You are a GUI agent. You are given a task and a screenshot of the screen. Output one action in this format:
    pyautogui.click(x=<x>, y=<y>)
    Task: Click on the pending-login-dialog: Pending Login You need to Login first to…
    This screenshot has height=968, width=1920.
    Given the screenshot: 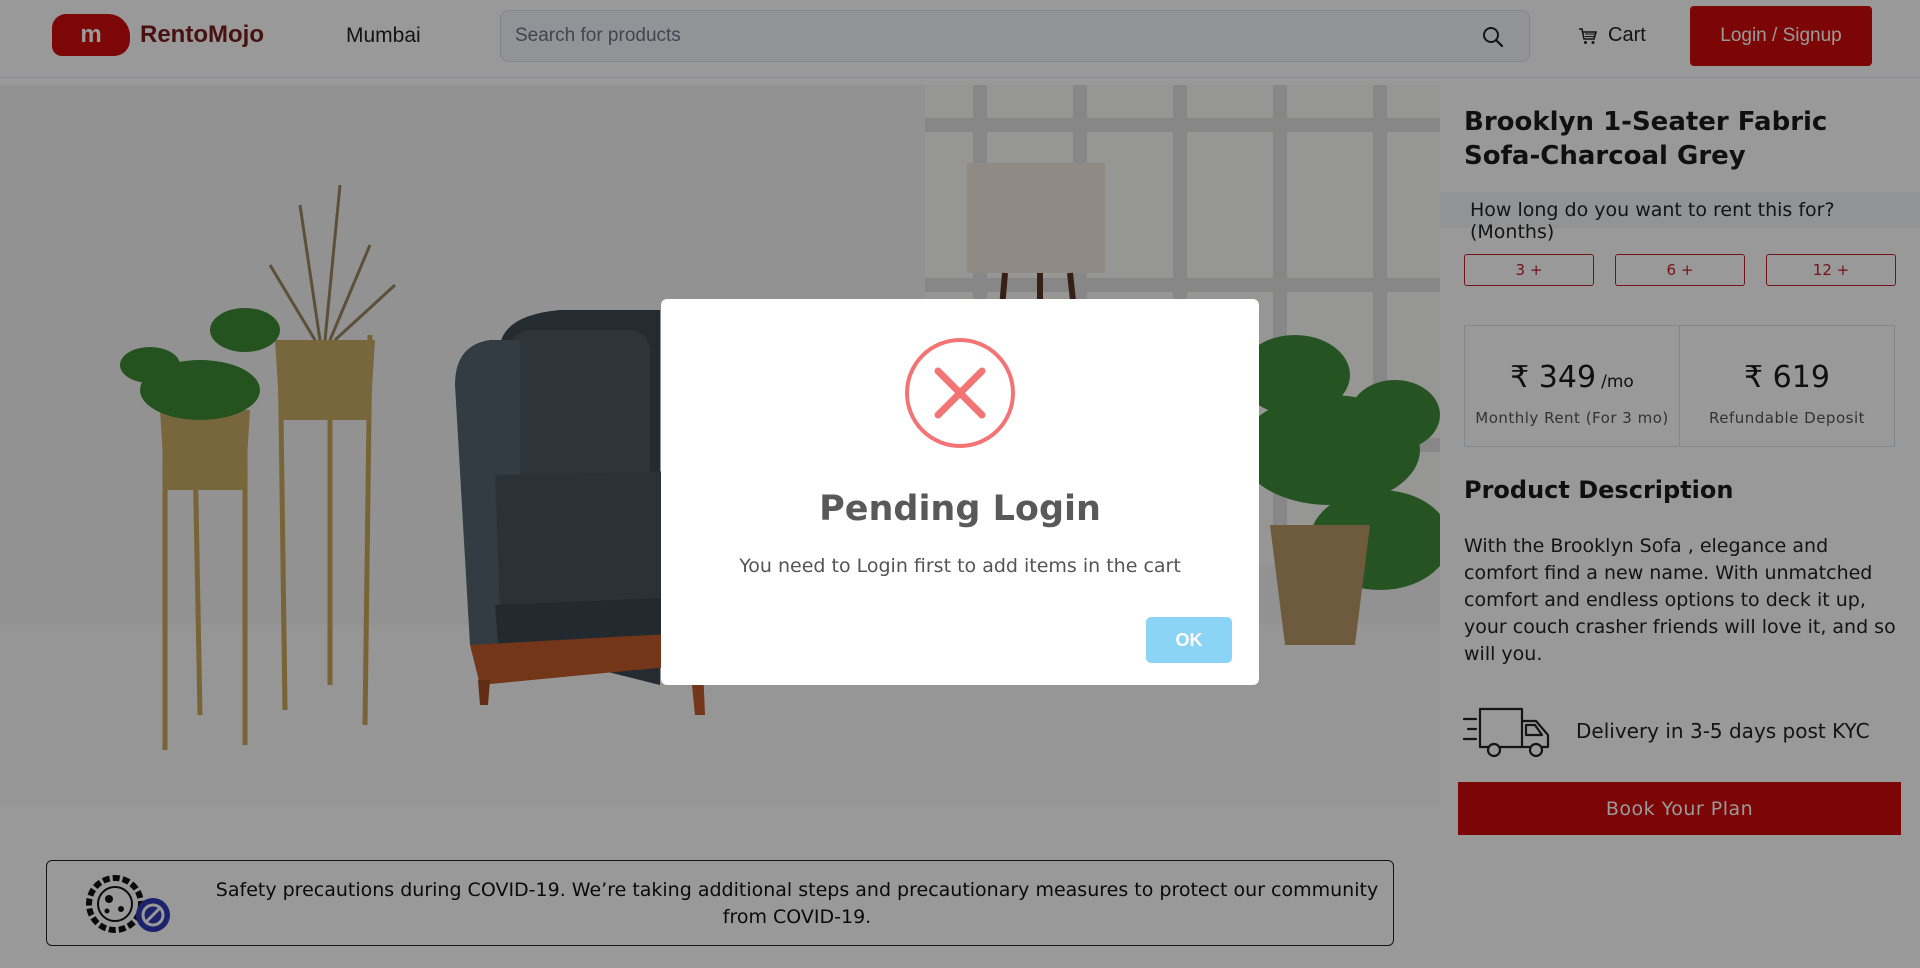 What is the action you would take?
    pyautogui.click(x=960, y=492)
    